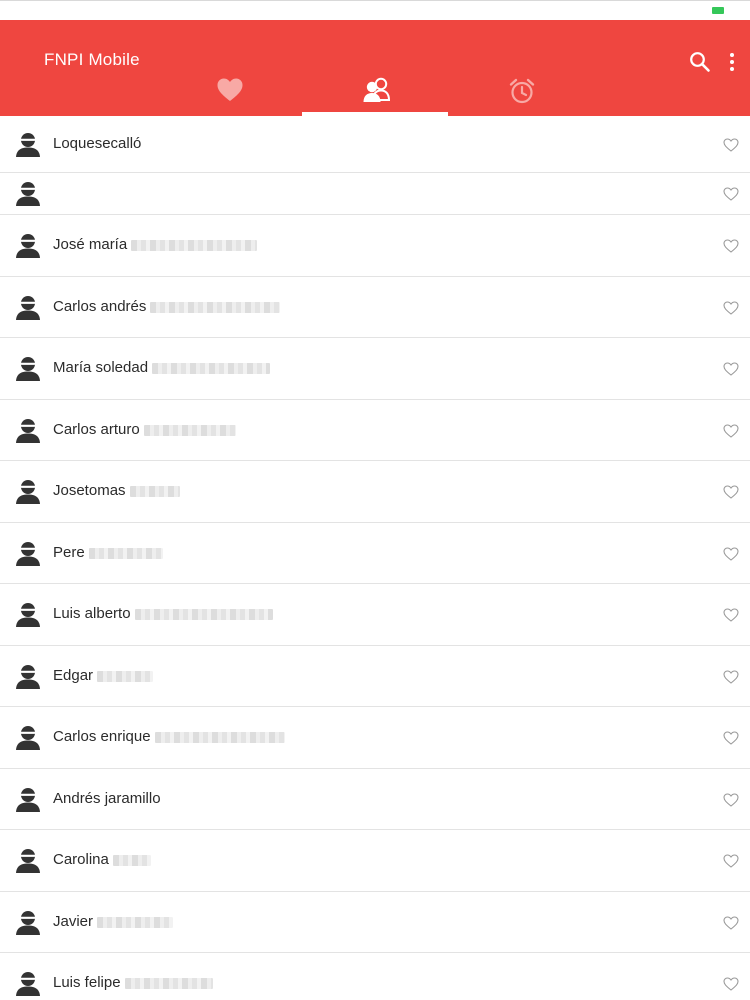 This screenshot has height=1000, width=750. Describe the element at coordinates (73, 675) in the screenshot. I see `contact-name-text: Edgar` at that location.